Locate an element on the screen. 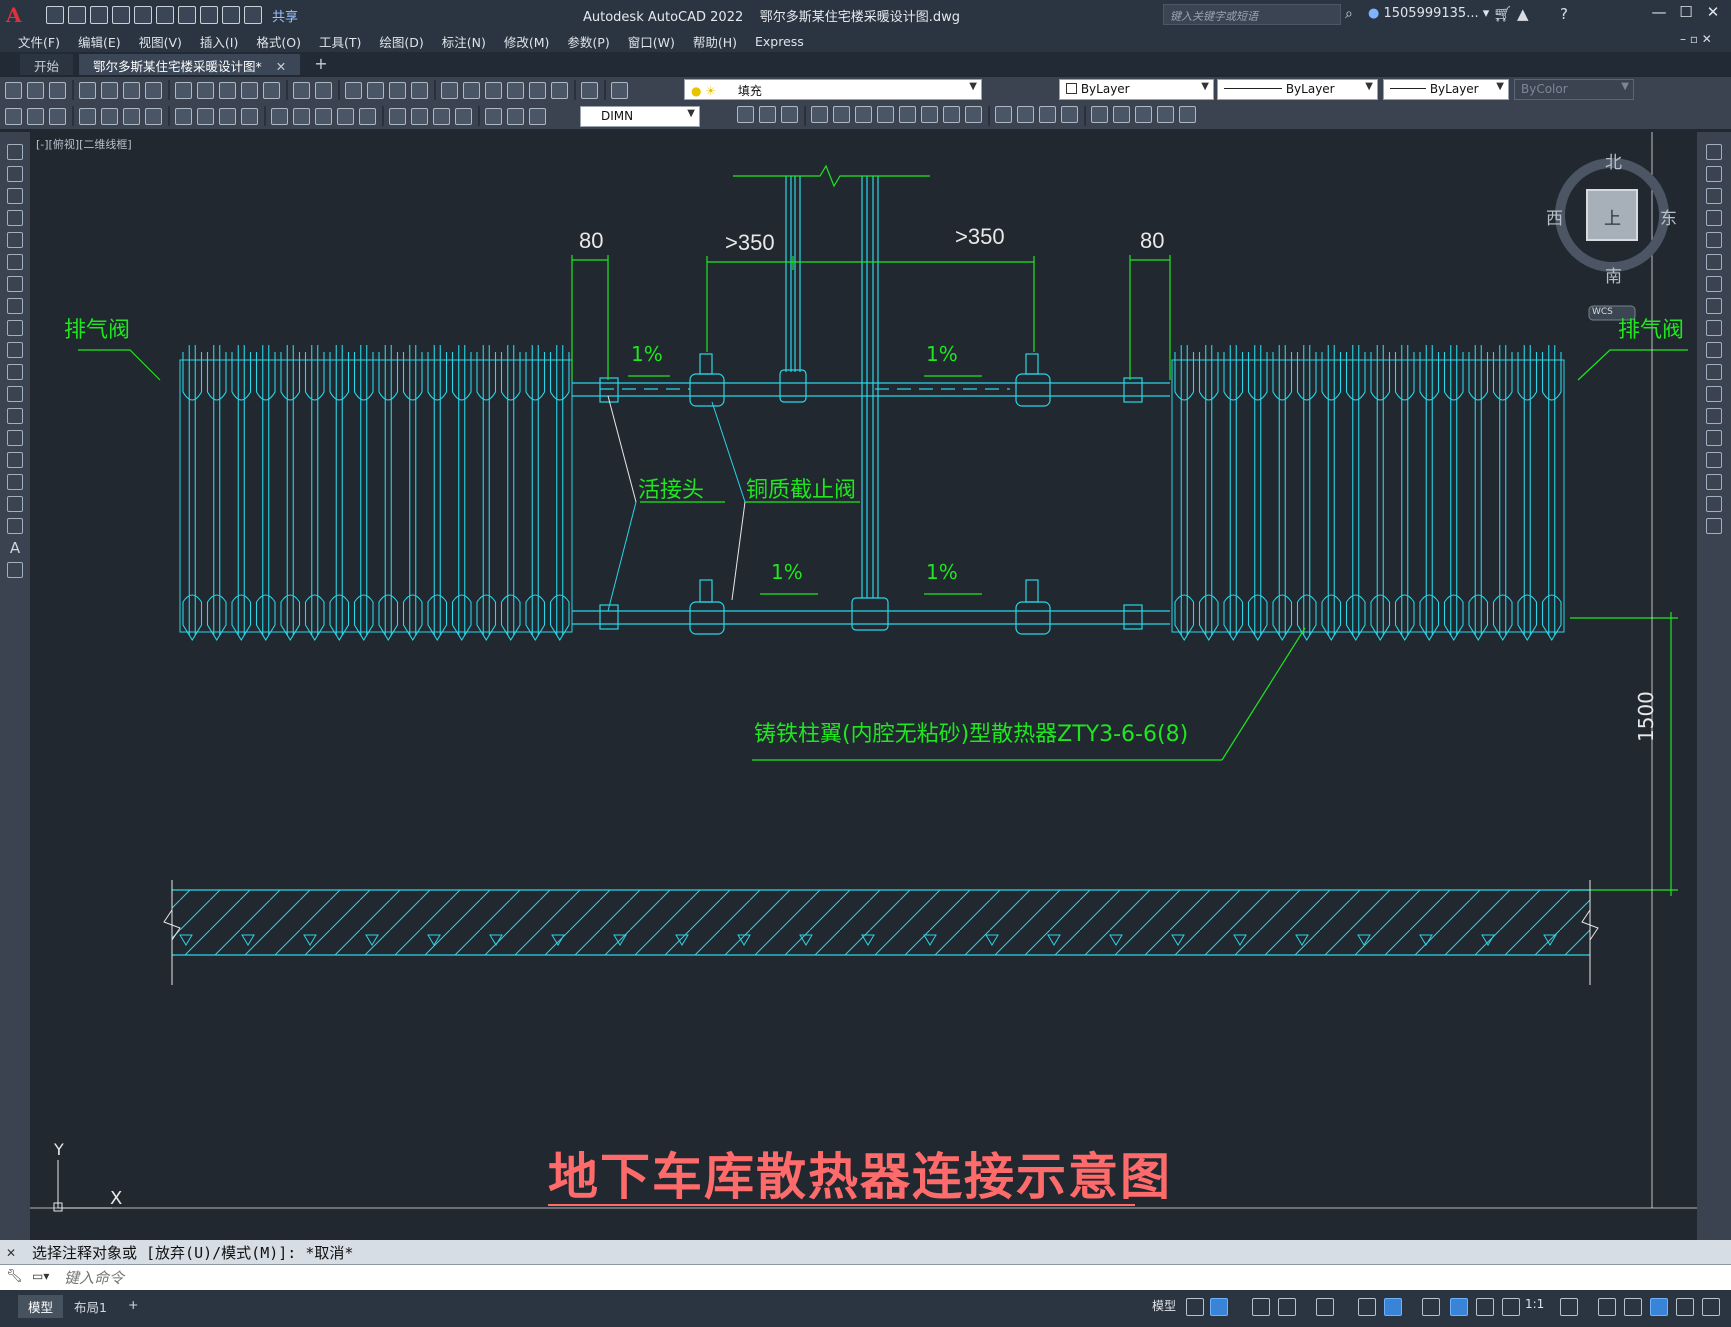  insert-block-icon is located at coordinates (15, 394).